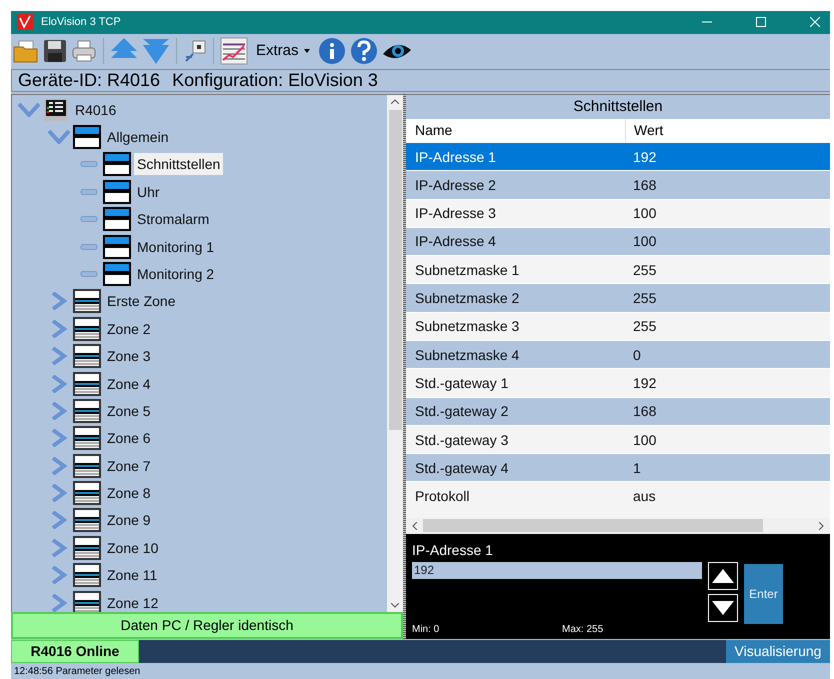  What do you see at coordinates (129, 411) in the screenshot?
I see `tree-item: Zone 5` at bounding box center [129, 411].